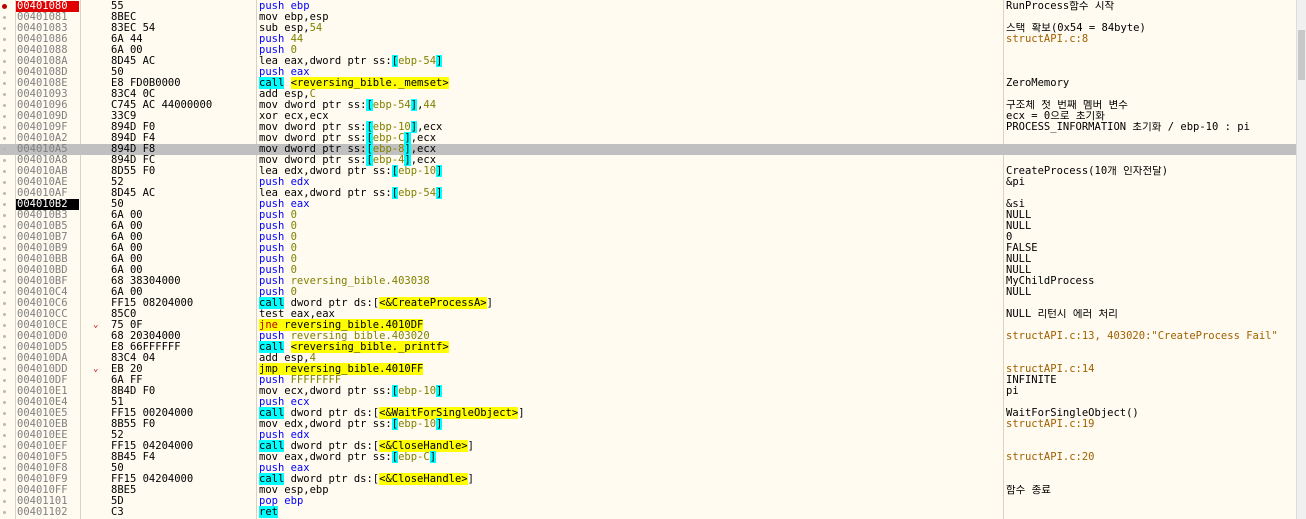 The width and height of the screenshot is (1306, 519). Describe the element at coordinates (648, 226) in the screenshot. I see `instruction-row: 004010B5 6A 00 push 0 NULL` at that location.